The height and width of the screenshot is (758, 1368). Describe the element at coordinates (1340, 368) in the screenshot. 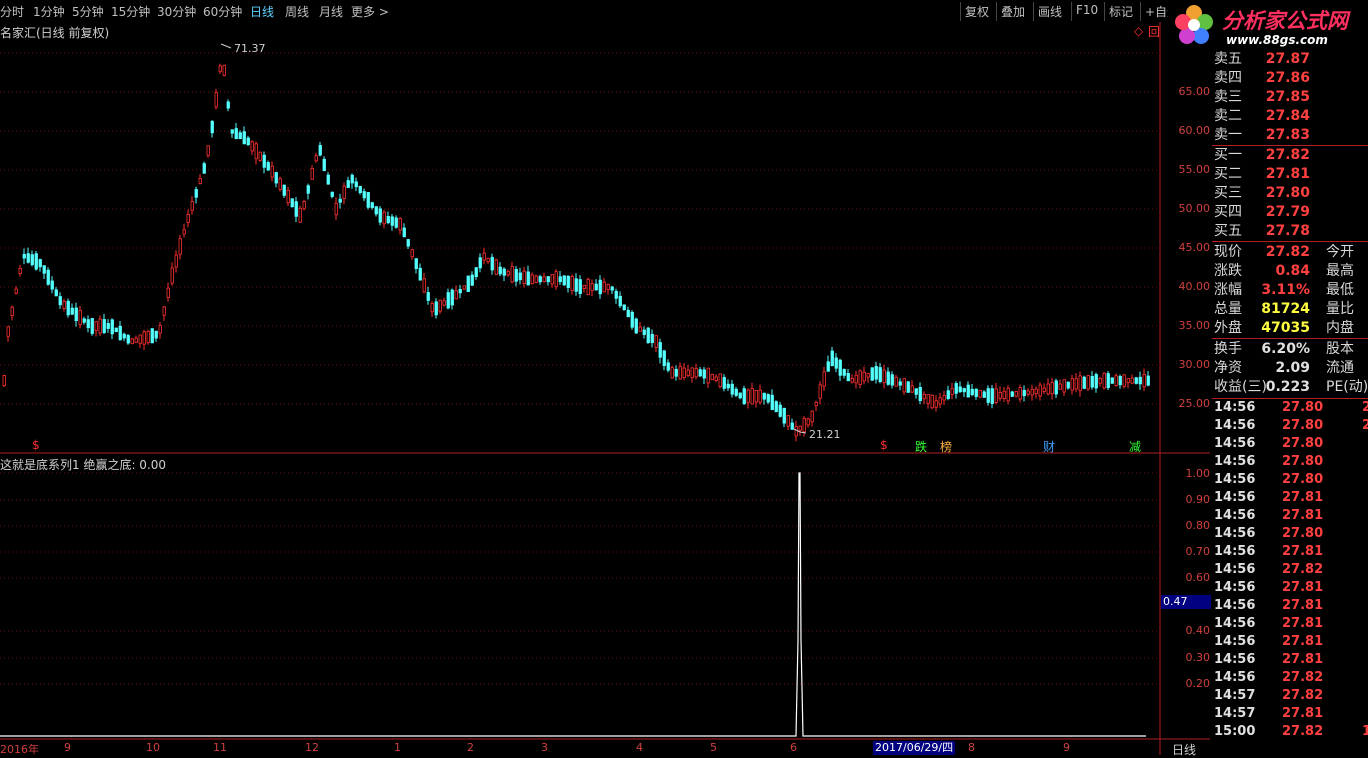

I see `stat-label: 流通` at that location.